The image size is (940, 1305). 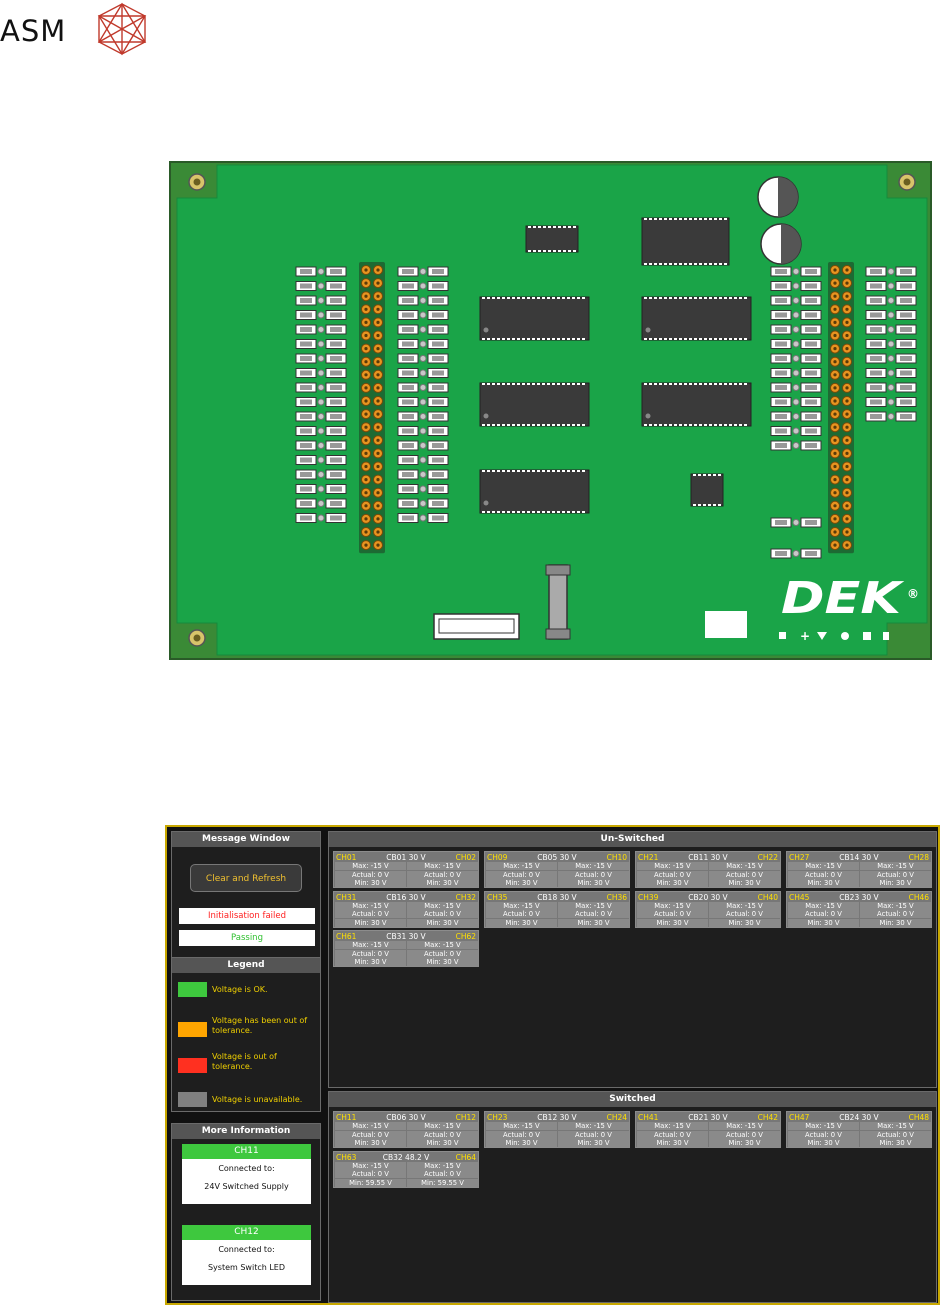 What do you see at coordinates (465, 1157) in the screenshot?
I see `channel-right-label: CH64` at bounding box center [465, 1157].